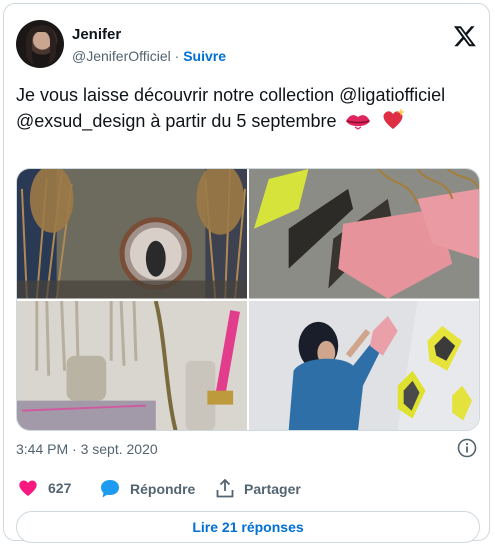 This screenshot has height=545, width=495. Describe the element at coordinates (132, 365) in the screenshot. I see `photo-macrame-vase` at that location.